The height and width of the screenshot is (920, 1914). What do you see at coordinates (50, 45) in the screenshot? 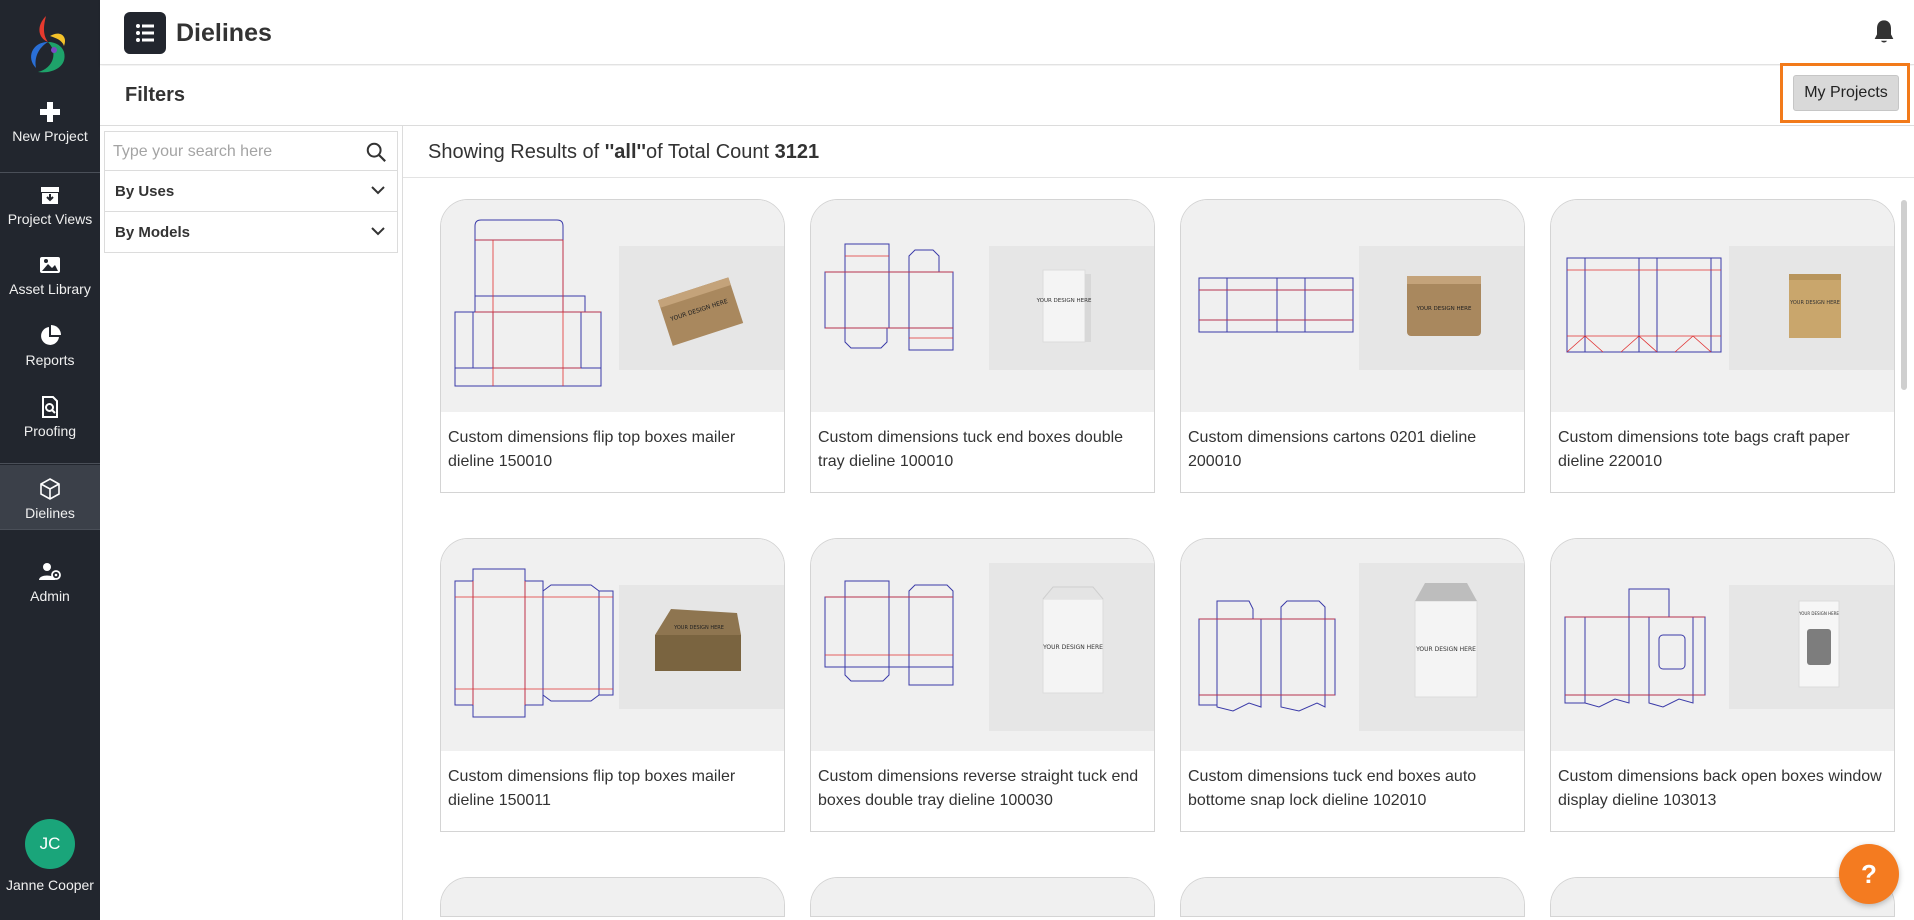
I see `app-logo` at bounding box center [50, 45].